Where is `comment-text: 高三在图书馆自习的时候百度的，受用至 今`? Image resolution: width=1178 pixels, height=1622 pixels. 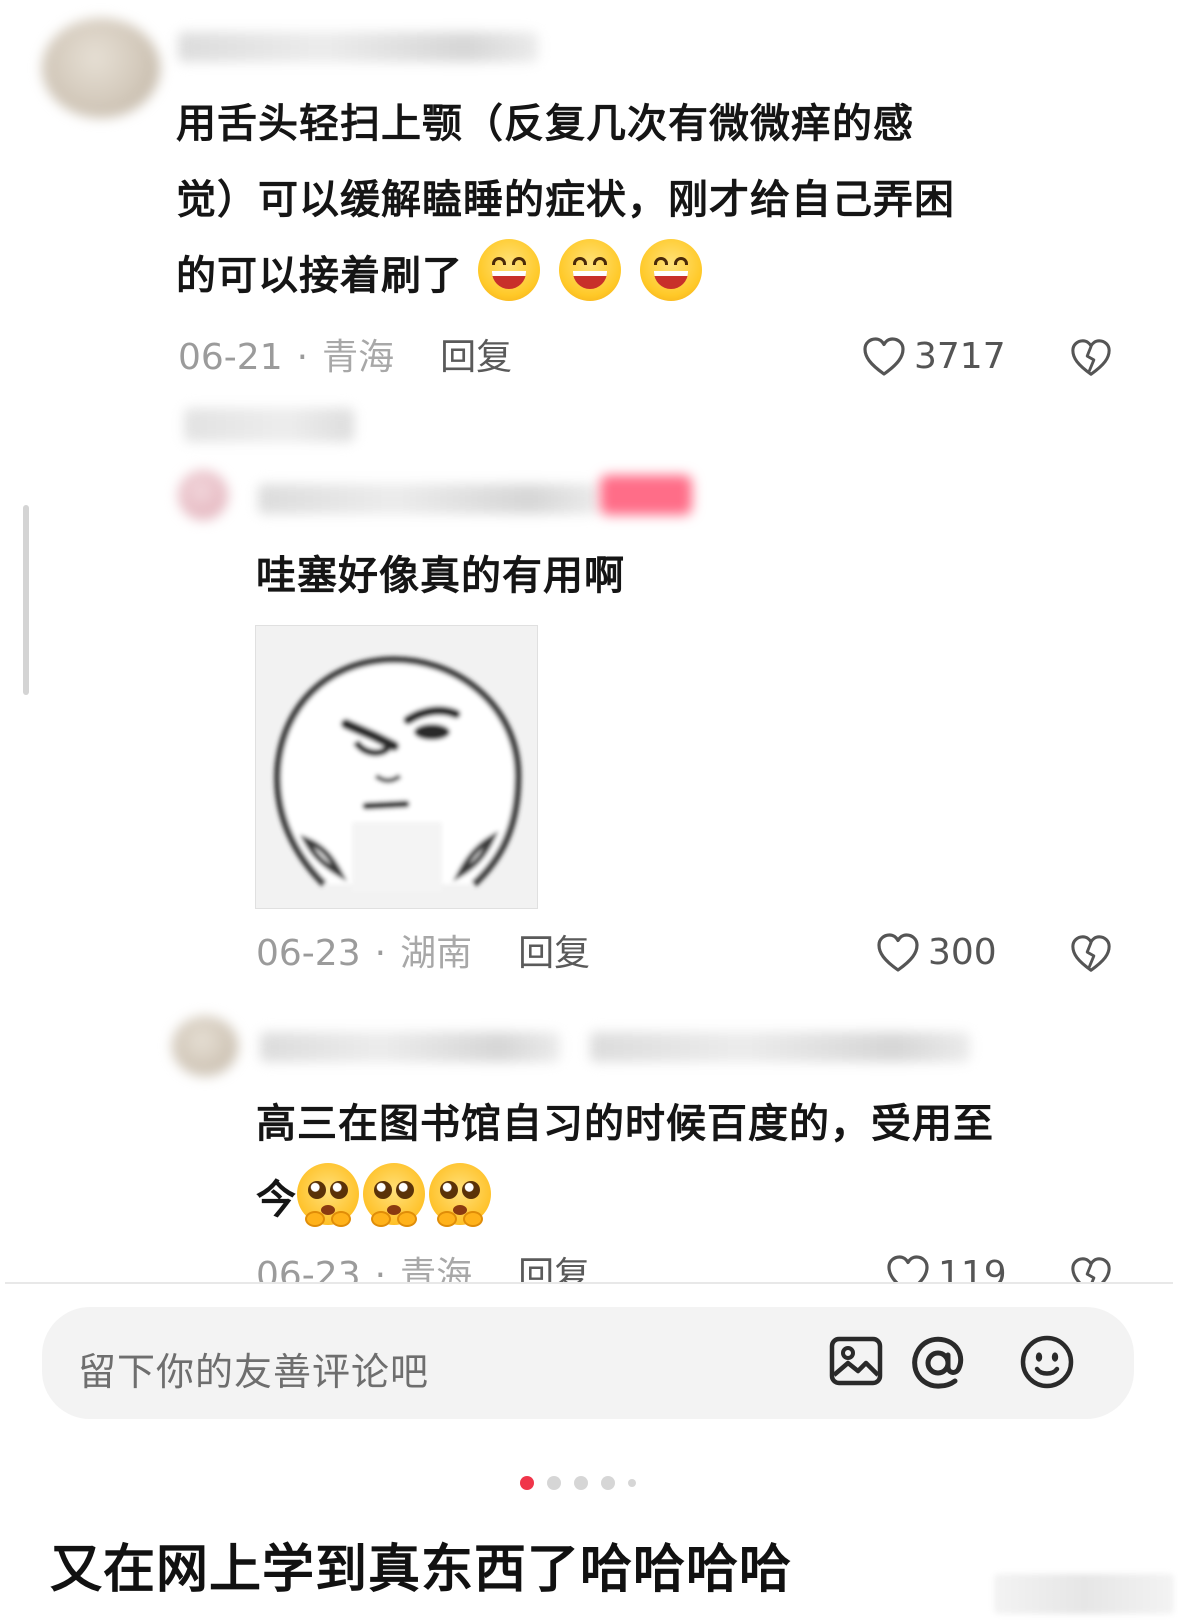
comment-text: 高三在图书馆自习的时候百度的，受用至 今 is located at coordinates (696, 1162).